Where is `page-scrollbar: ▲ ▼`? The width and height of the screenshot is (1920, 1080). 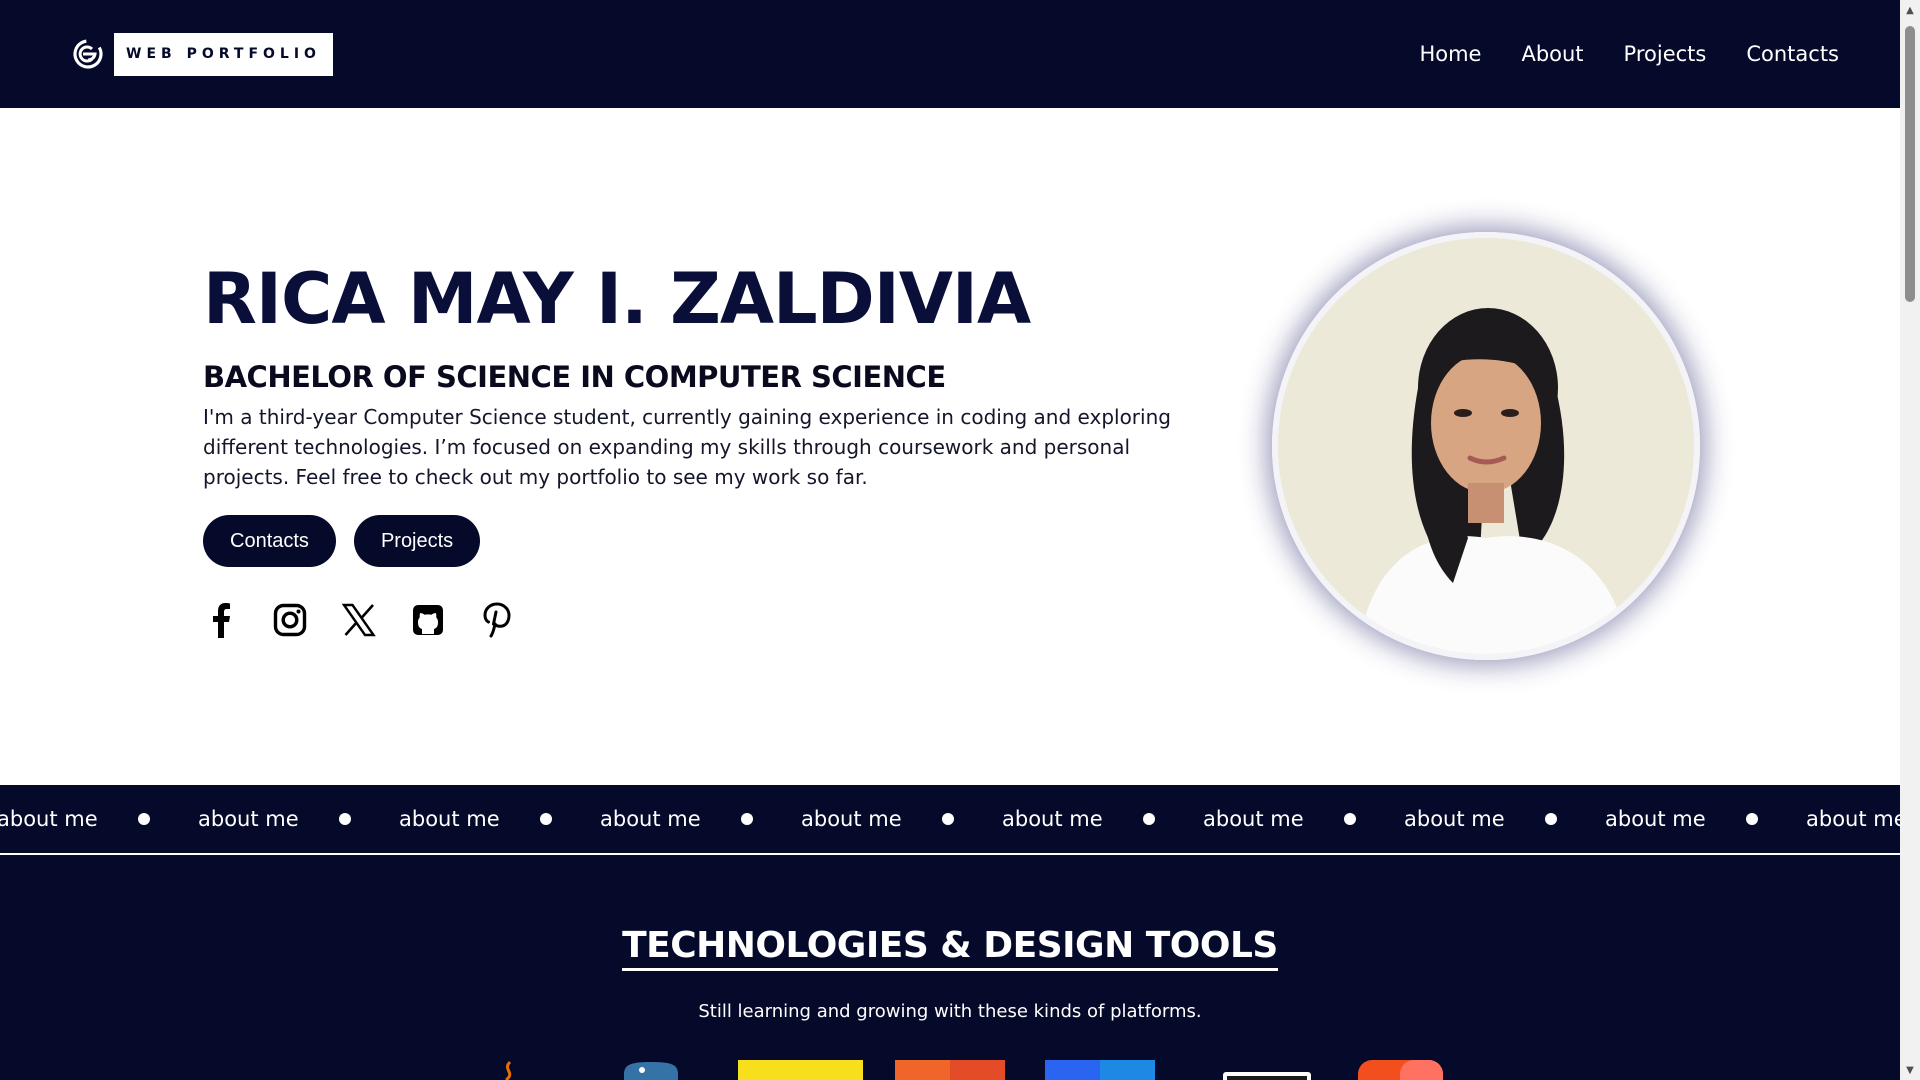 page-scrollbar: ▲ ▼ is located at coordinates (1910, 540).